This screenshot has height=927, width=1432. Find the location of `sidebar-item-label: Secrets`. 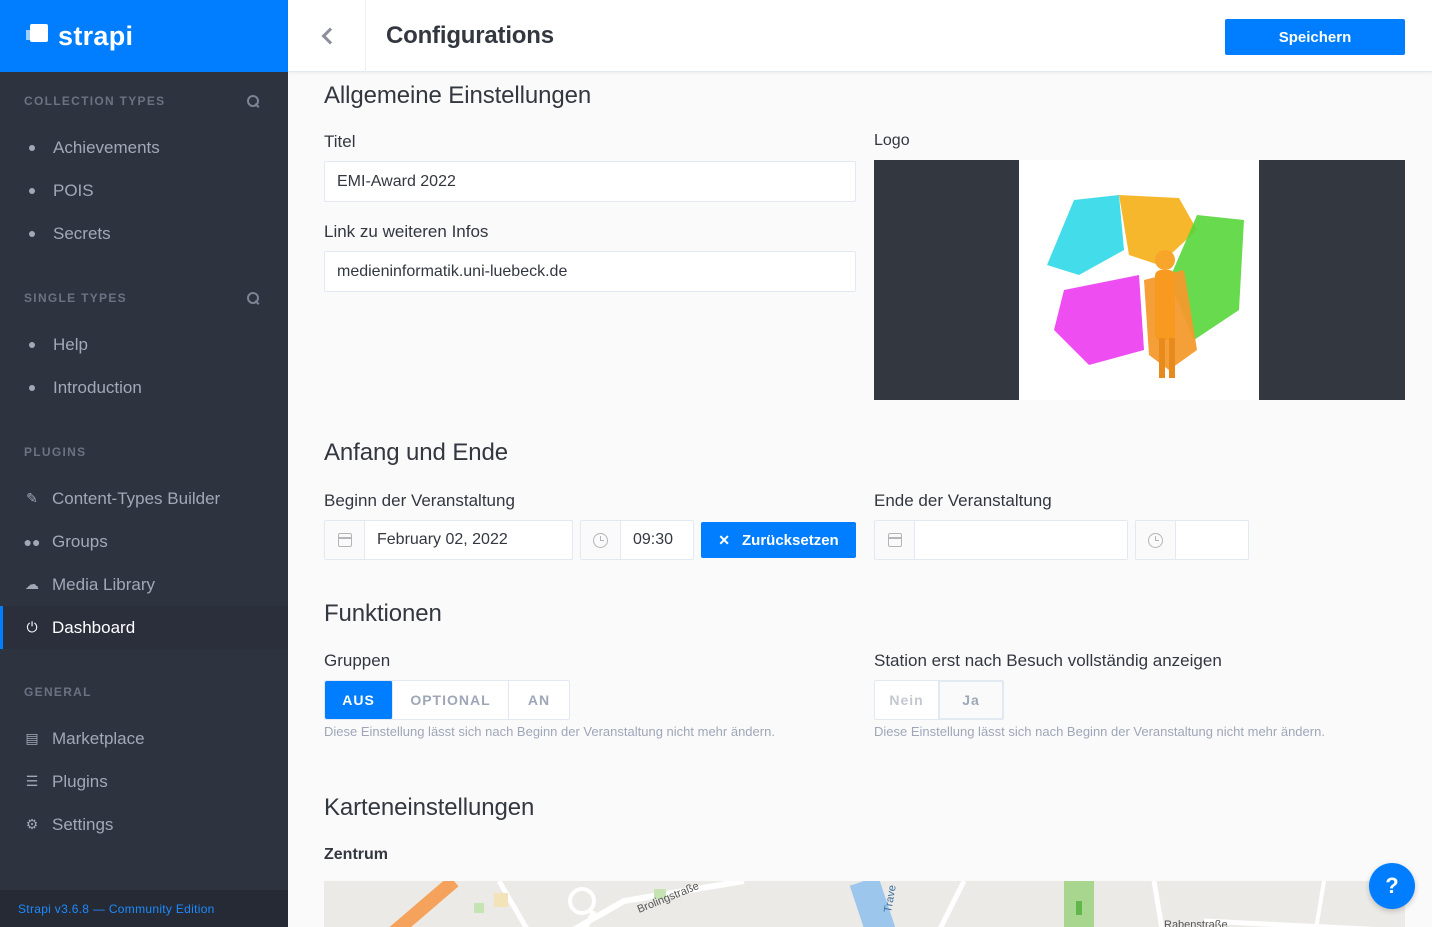

sidebar-item-label: Secrets is located at coordinates (82, 233).